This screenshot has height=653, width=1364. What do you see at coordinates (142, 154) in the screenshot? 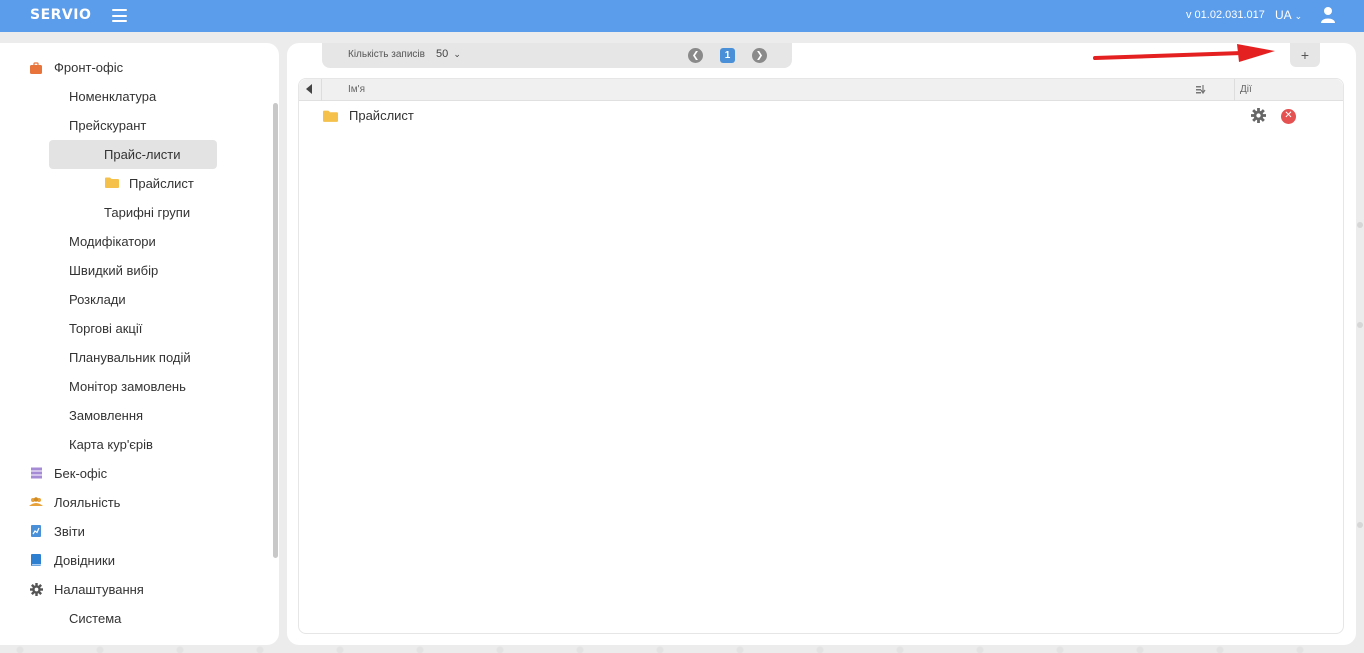
I see `sidebar-item-price-lists: Прайс-листи` at bounding box center [142, 154].